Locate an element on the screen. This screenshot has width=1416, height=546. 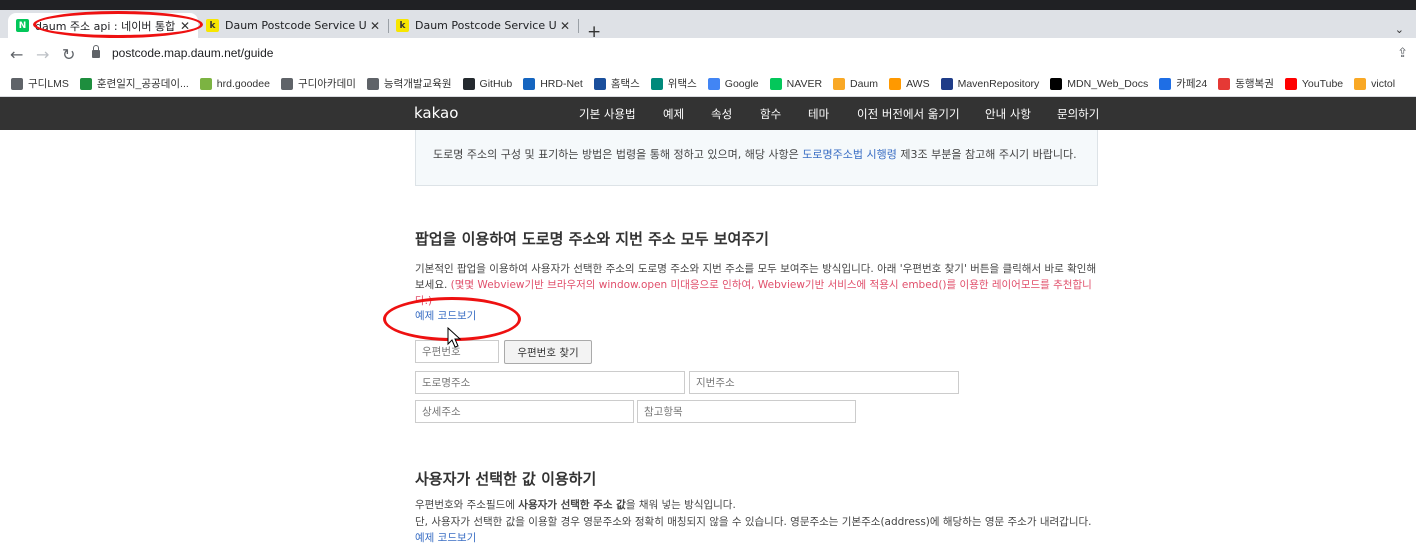
bookmark-item: 홈택스 is located at coordinates (616, 83).